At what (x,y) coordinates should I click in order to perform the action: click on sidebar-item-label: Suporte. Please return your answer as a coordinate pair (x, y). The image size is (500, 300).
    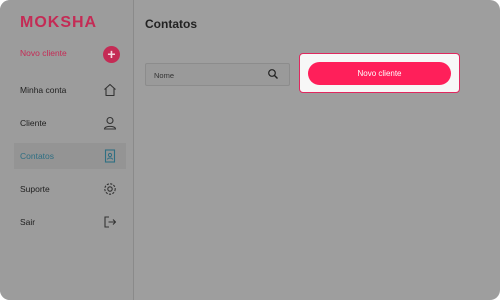
    Looking at the image, I should click on (35, 189).